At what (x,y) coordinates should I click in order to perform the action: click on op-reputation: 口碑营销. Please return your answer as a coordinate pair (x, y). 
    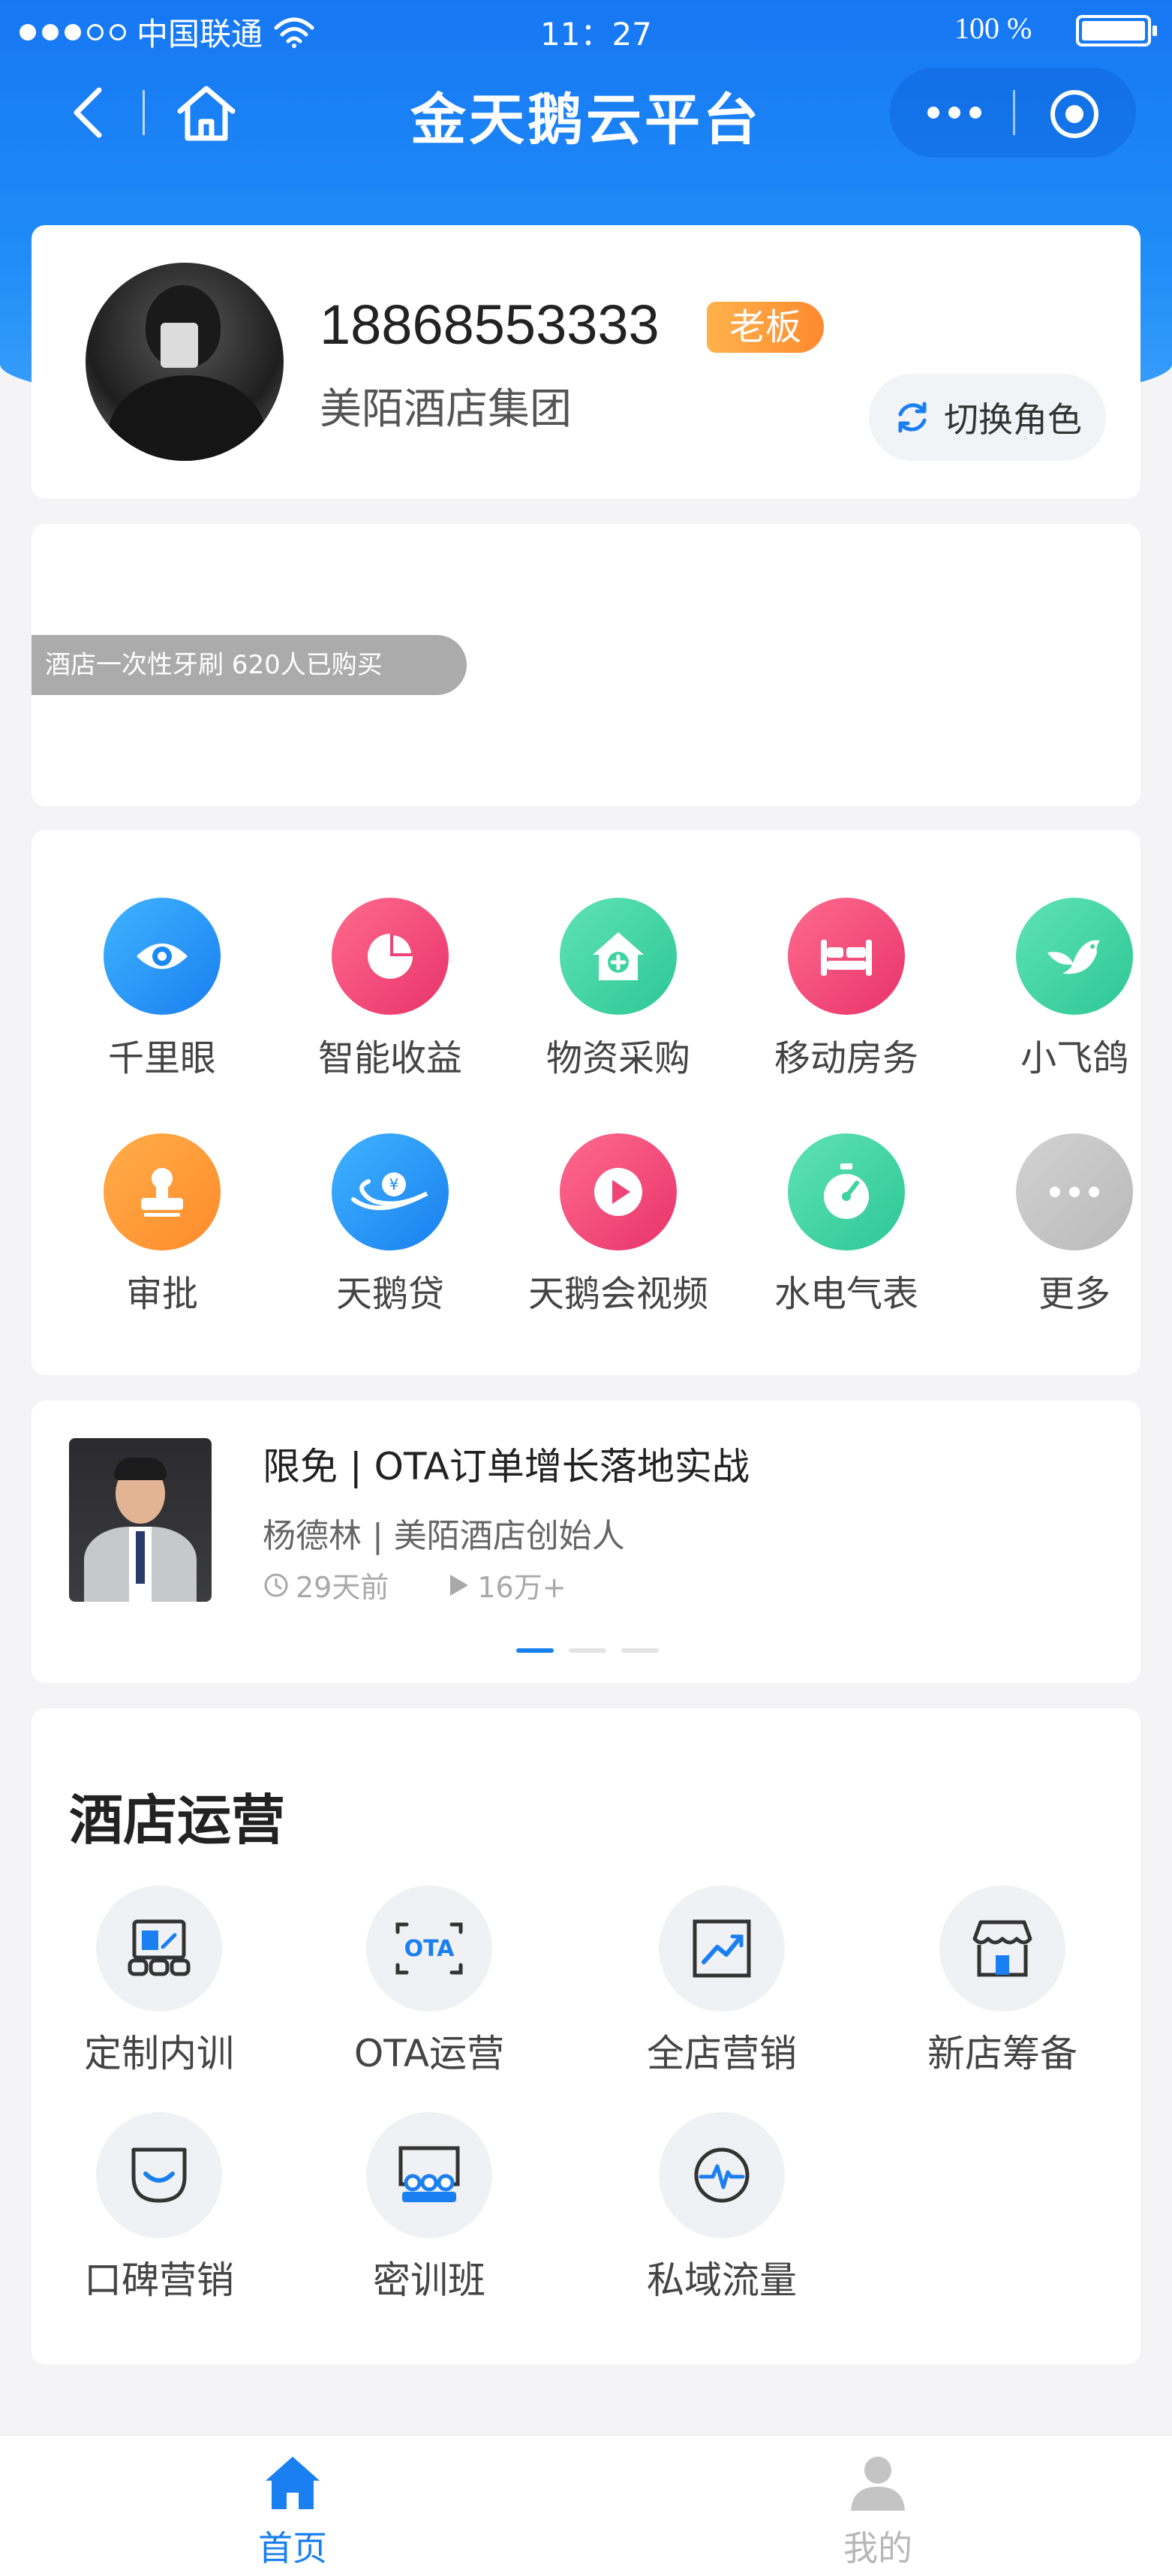
    Looking at the image, I should click on (159, 2208).